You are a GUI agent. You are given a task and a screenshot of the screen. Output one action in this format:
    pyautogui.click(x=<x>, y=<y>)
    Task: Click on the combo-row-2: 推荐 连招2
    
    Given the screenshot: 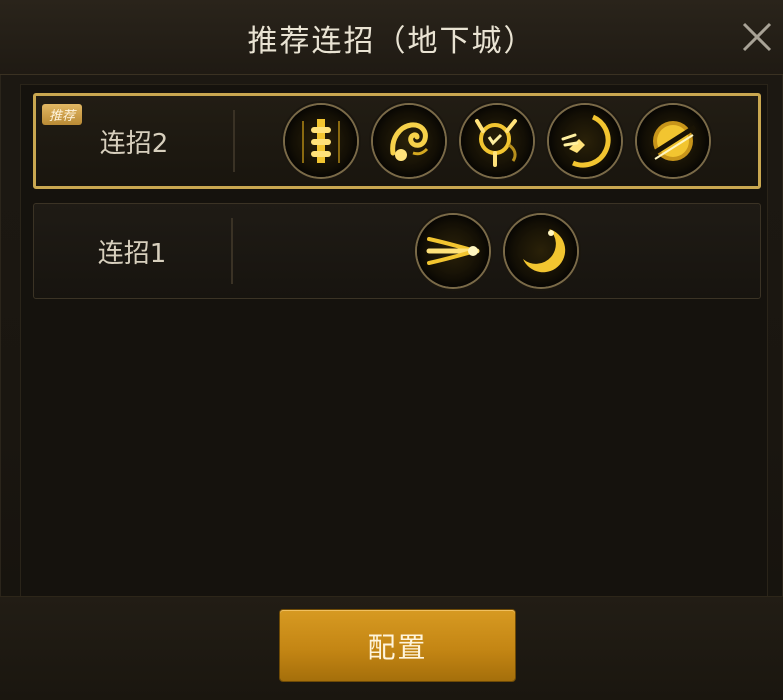 What is the action you would take?
    pyautogui.click(x=397, y=141)
    